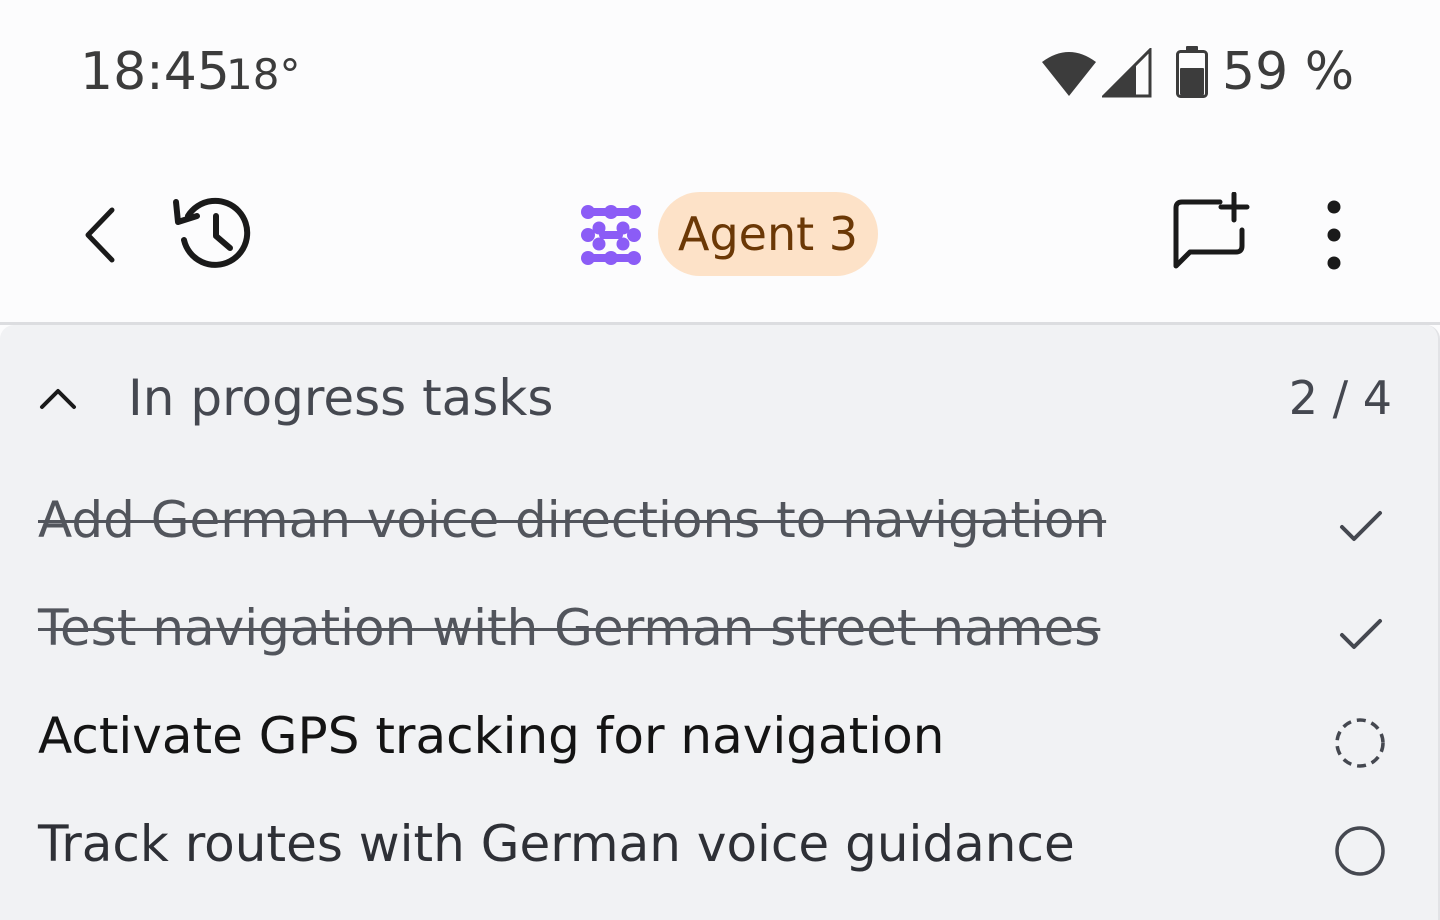  What do you see at coordinates (491, 736) in the screenshot?
I see `task-label: Activate GPS tracking for navigation` at bounding box center [491, 736].